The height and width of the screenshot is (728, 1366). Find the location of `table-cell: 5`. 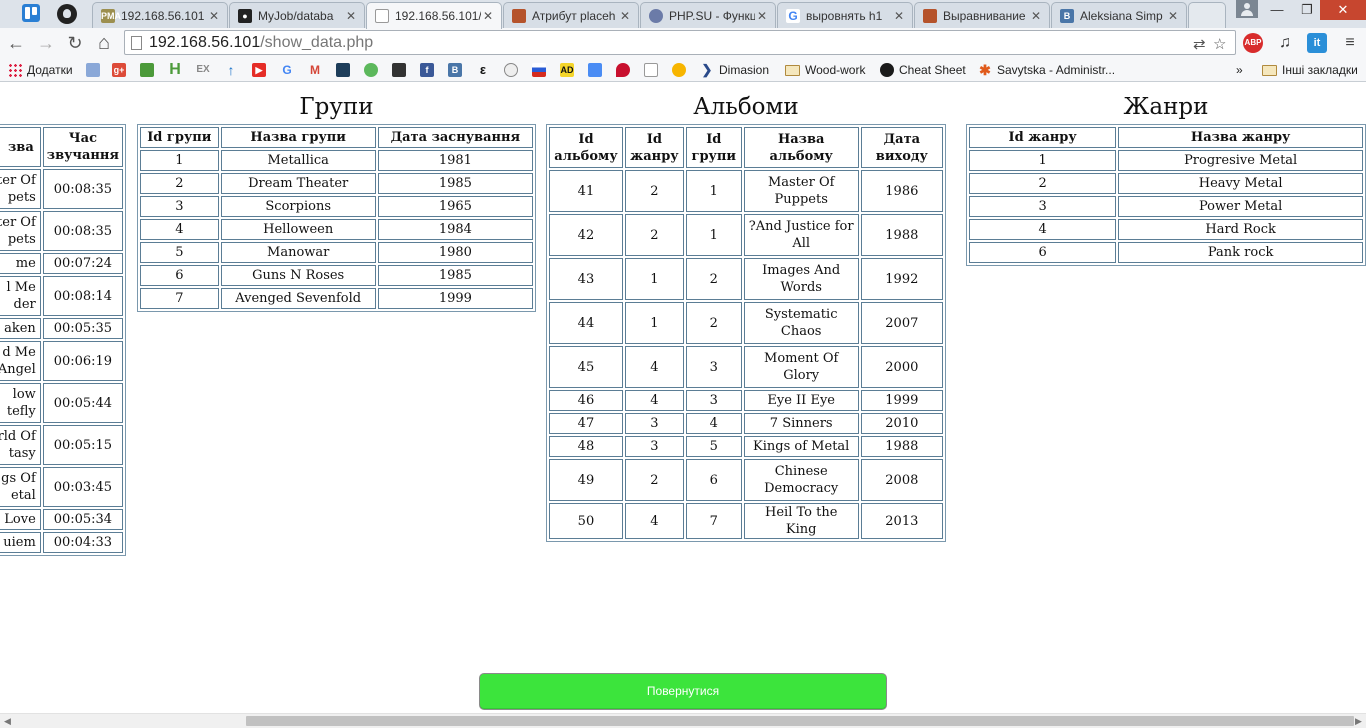

table-cell: 5 is located at coordinates (713, 446).